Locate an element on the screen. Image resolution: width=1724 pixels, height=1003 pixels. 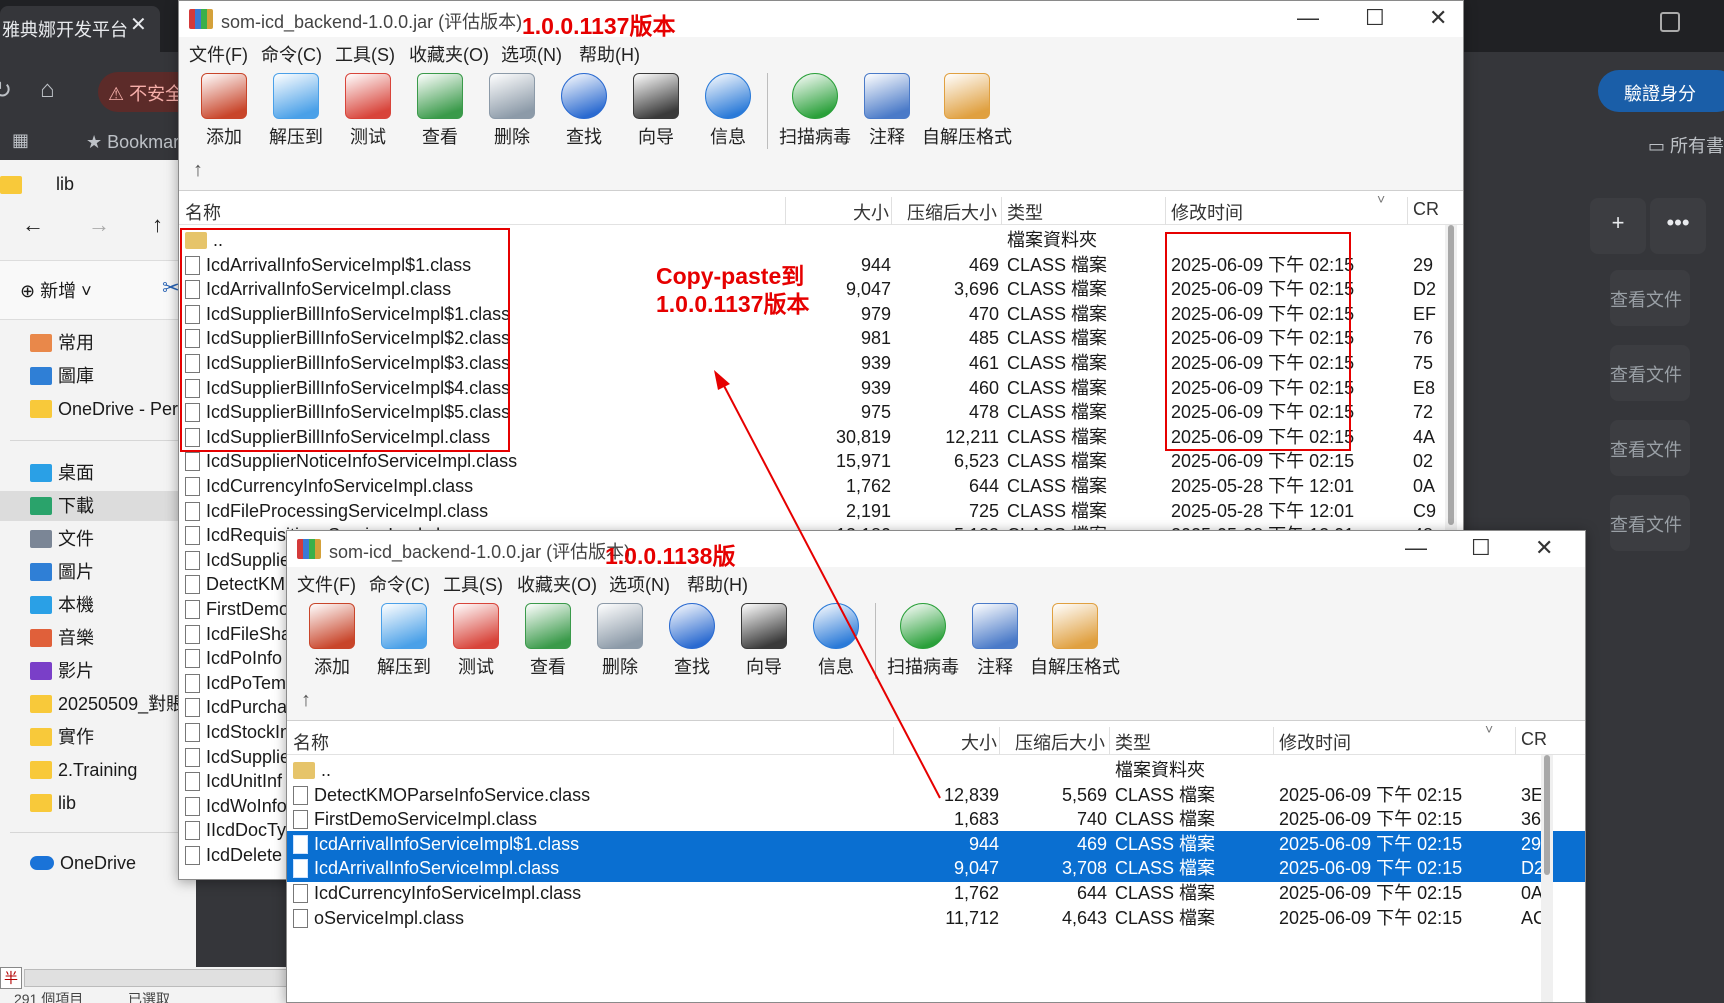
annotation-arrow is located at coordinates (827, 584).